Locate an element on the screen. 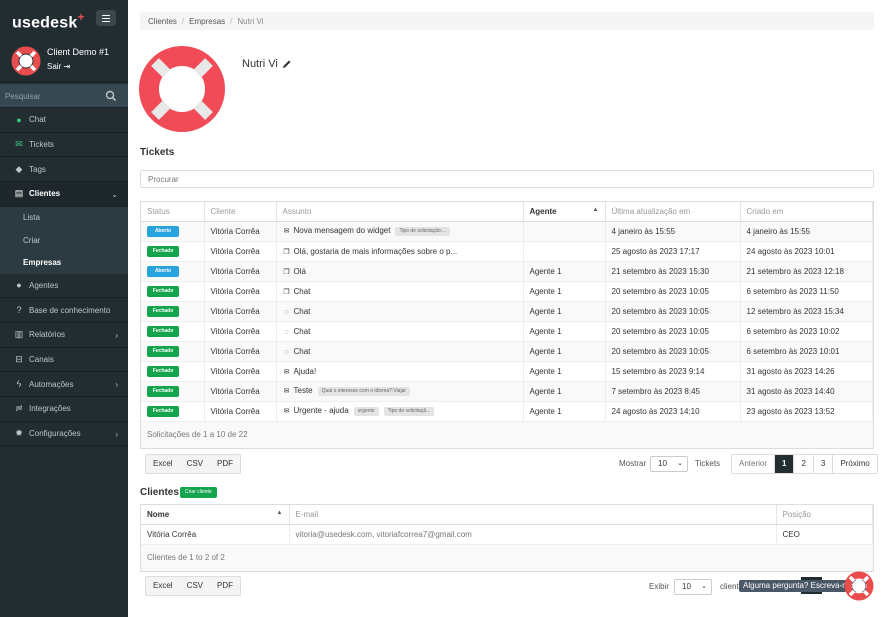 Image resolution: width=886 pixels, height=617 pixels. sidebar-item-chat: ● Chat is located at coordinates (64, 120).